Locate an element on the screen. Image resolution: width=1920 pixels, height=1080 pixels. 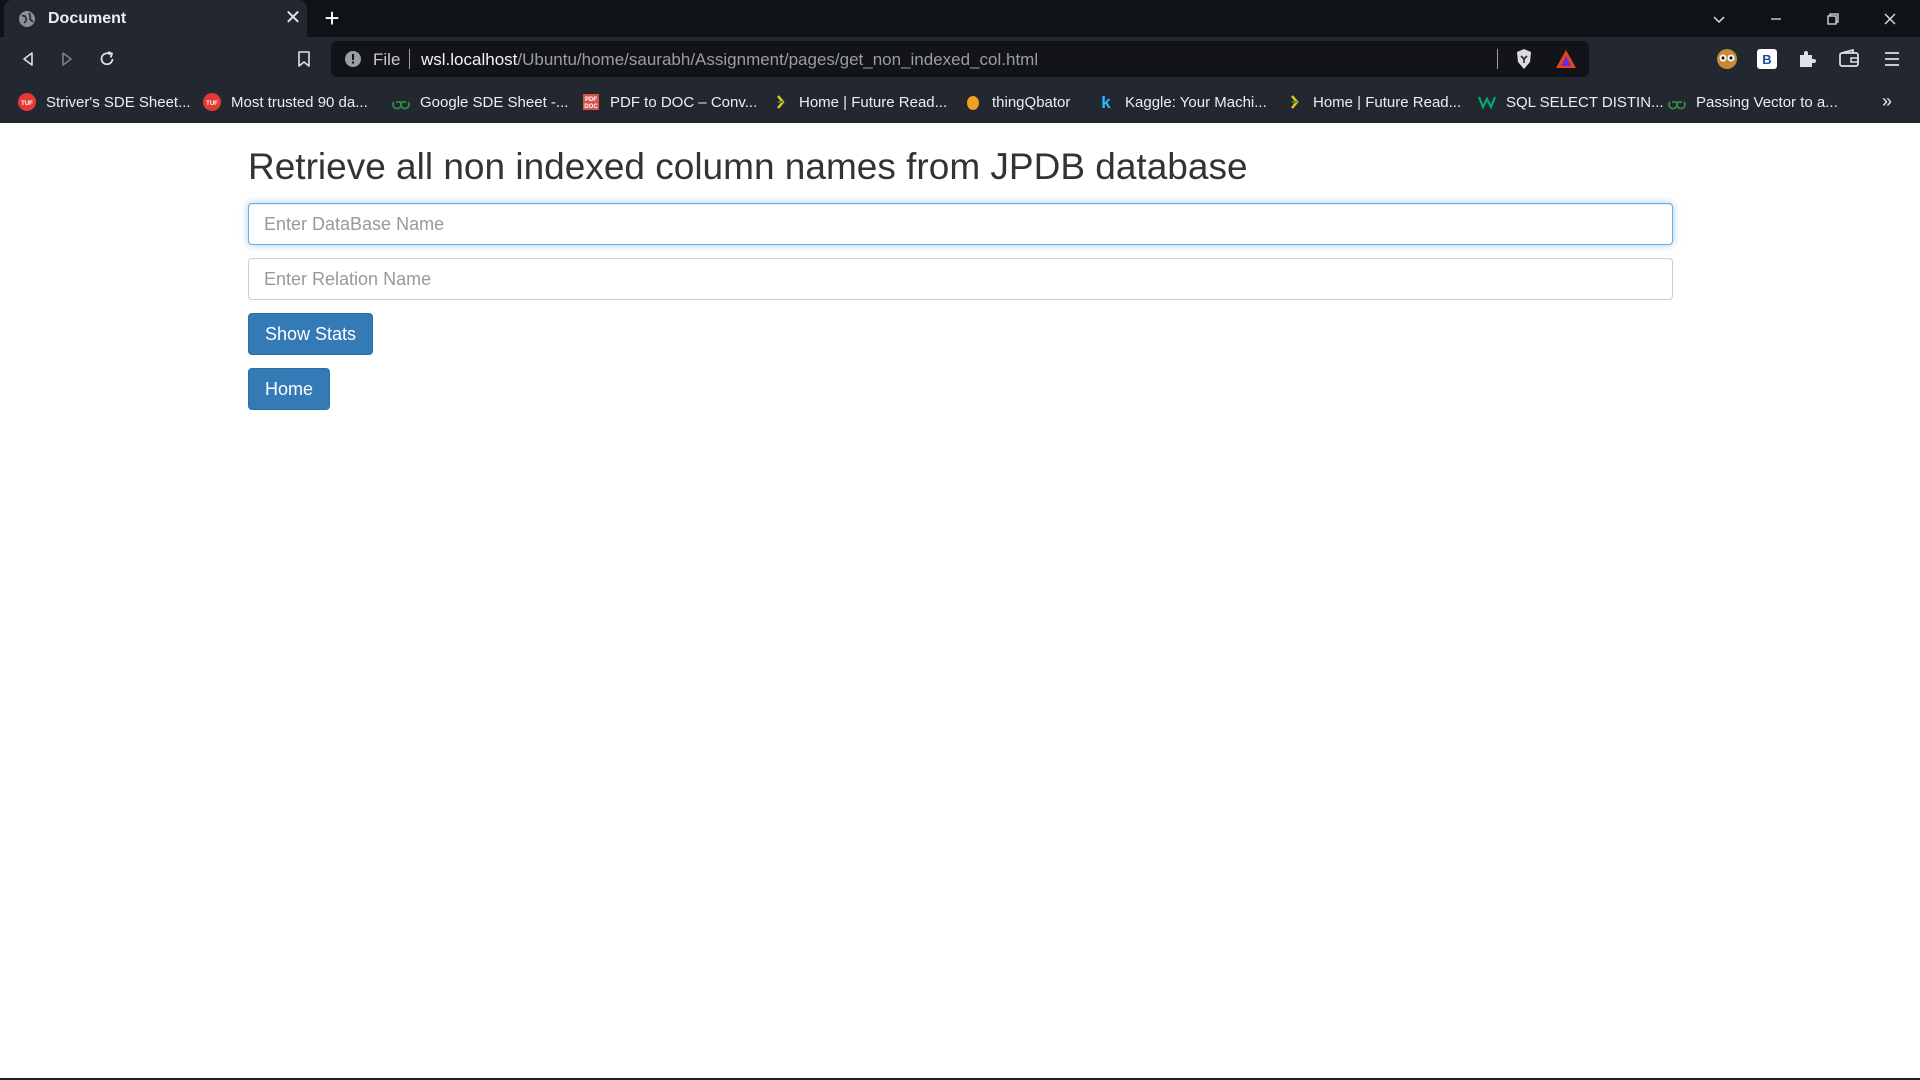
bookmark-item: thingQbator is located at coordinates (1017, 102).